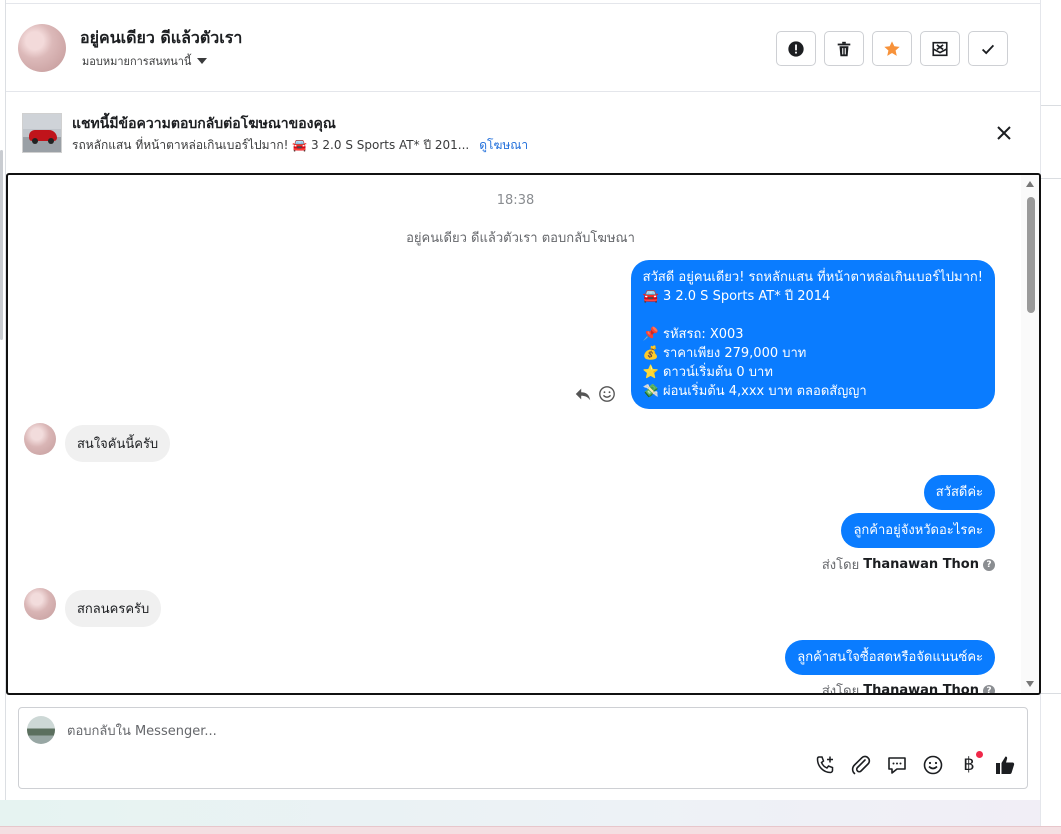 This screenshot has height=834, width=1061. I want to click on timestamp: 18:38, so click(515, 200).